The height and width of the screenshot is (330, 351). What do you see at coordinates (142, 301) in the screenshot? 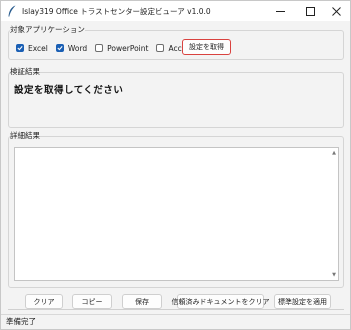
I see `save-button: 保存` at bounding box center [142, 301].